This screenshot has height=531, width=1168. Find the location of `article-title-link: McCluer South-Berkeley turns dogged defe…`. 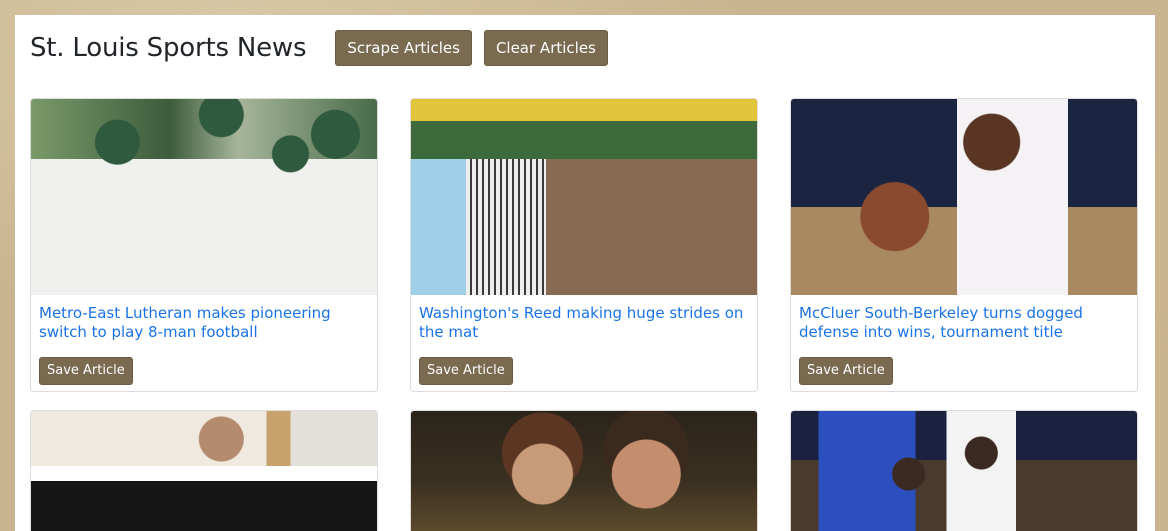

article-title-link: McCluer South-Berkeley turns dogged defe… is located at coordinates (964, 324).